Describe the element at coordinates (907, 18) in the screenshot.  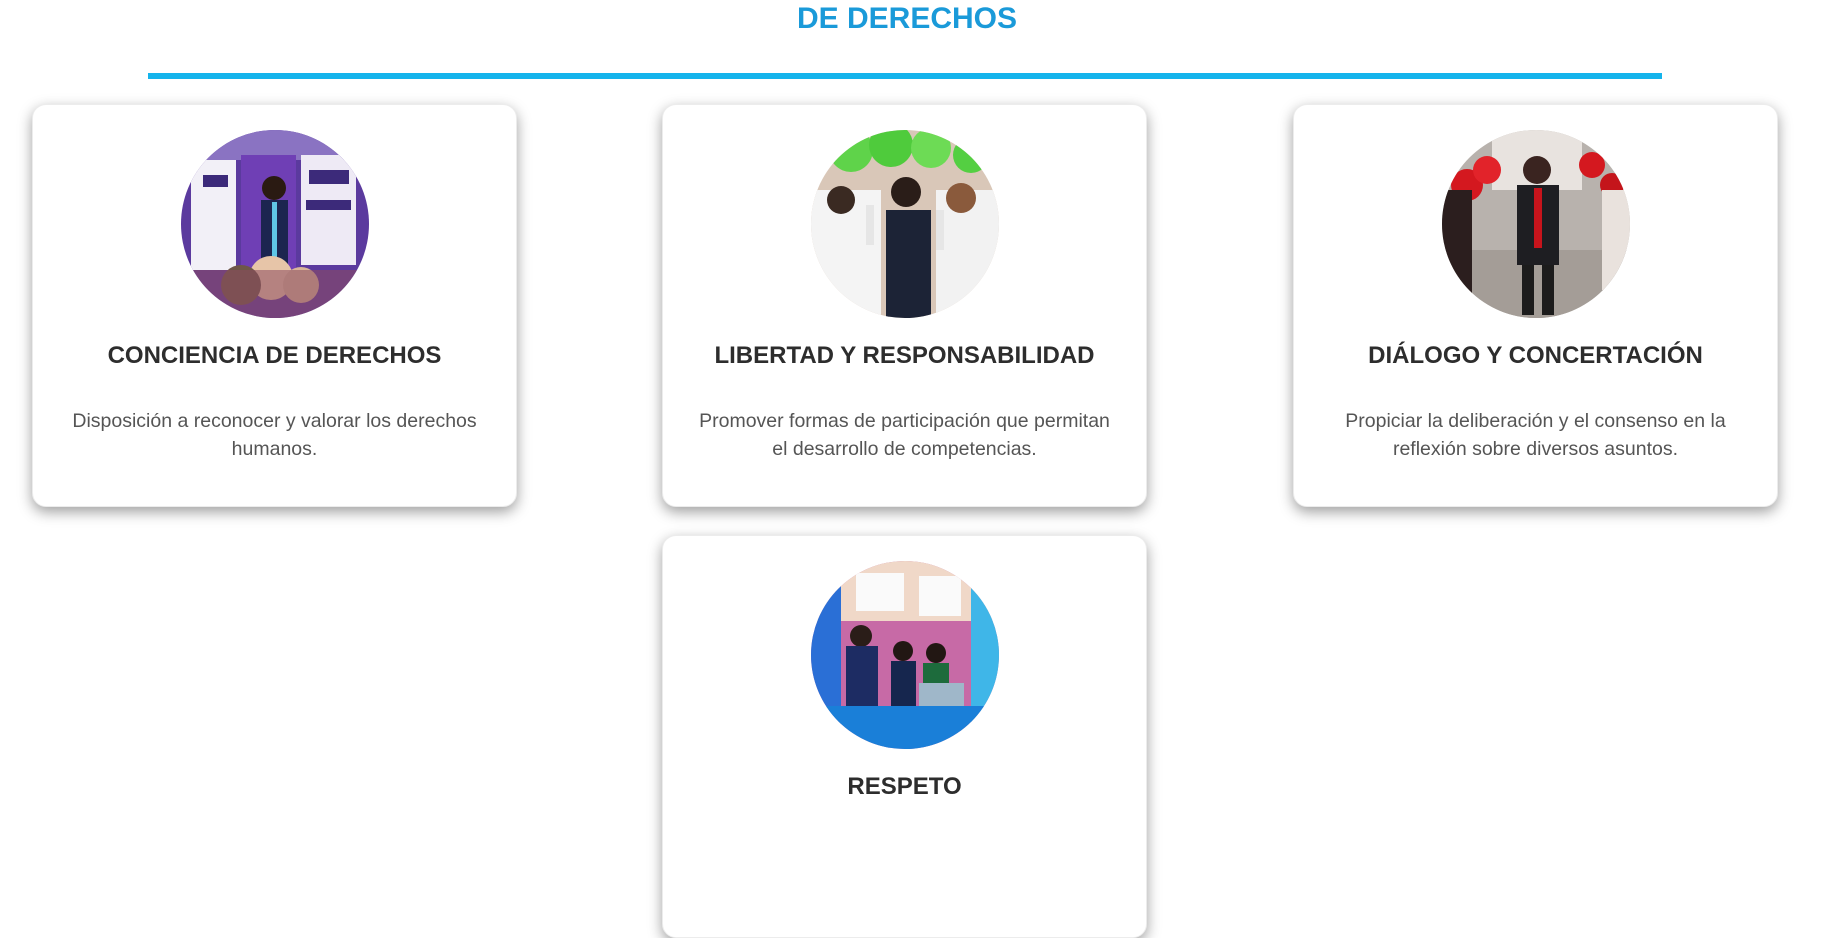
I see `section-title: DE DERECHOS` at that location.